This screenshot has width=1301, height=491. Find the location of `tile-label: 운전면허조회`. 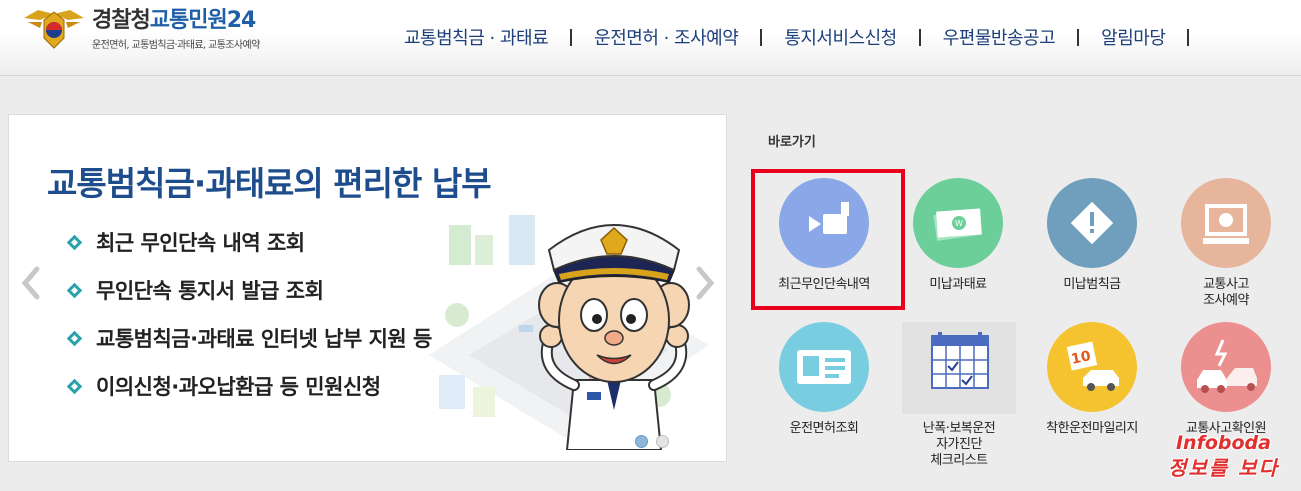

tile-label: 운전면허조회 is located at coordinates (824, 428).